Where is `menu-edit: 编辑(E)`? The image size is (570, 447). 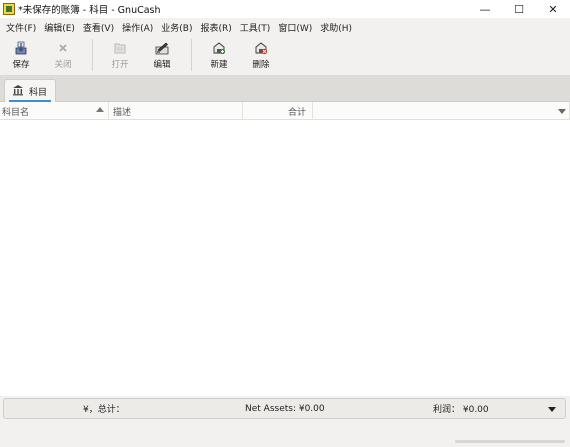
menu-edit: 编辑(E) is located at coordinates (59, 27).